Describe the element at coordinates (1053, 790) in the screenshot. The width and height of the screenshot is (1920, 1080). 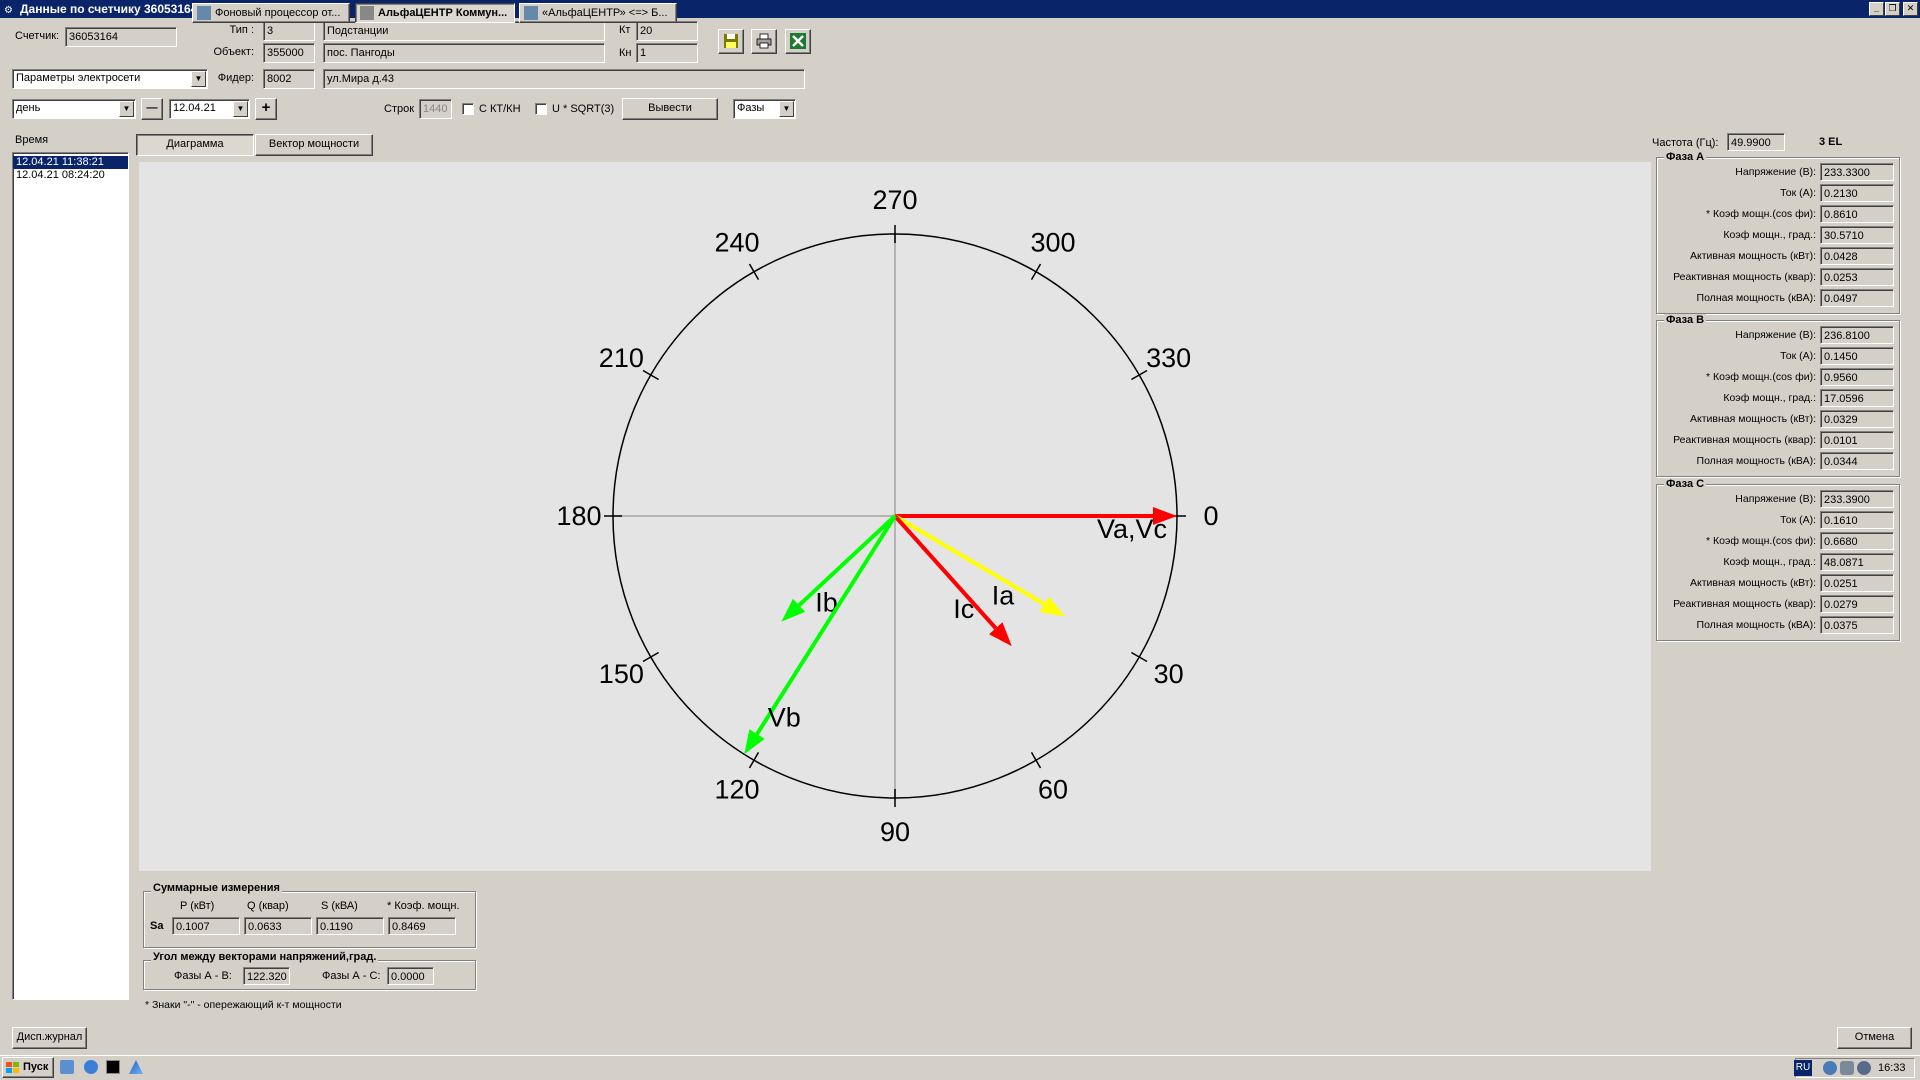
I see `angle-tick-label: 60` at that location.